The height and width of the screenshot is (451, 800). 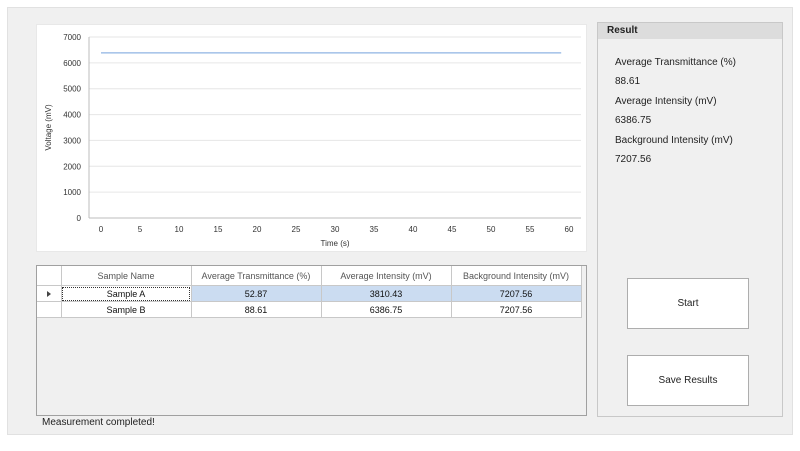 What do you see at coordinates (72, 89) in the screenshot?
I see `y-tick-label: 5000` at bounding box center [72, 89].